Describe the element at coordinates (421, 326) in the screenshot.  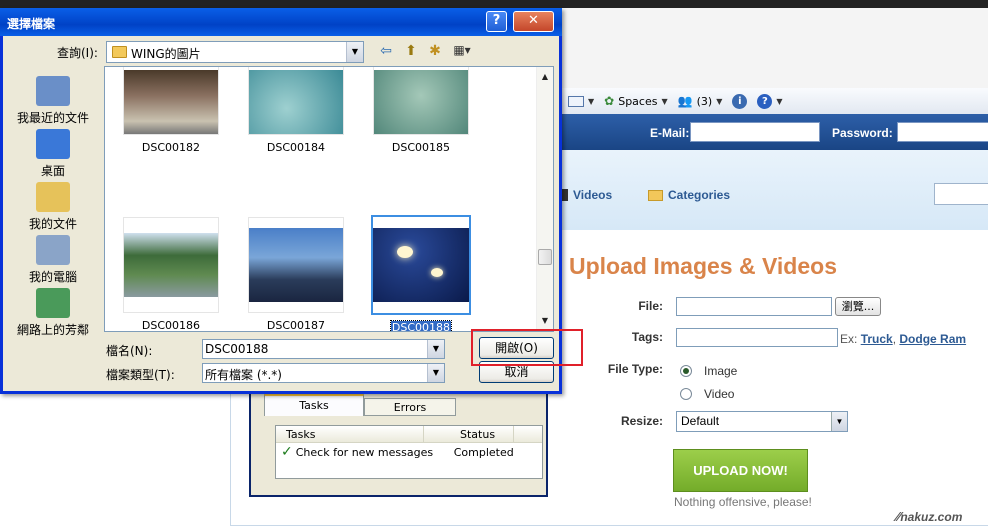
I see `file-name: DSC00188` at that location.